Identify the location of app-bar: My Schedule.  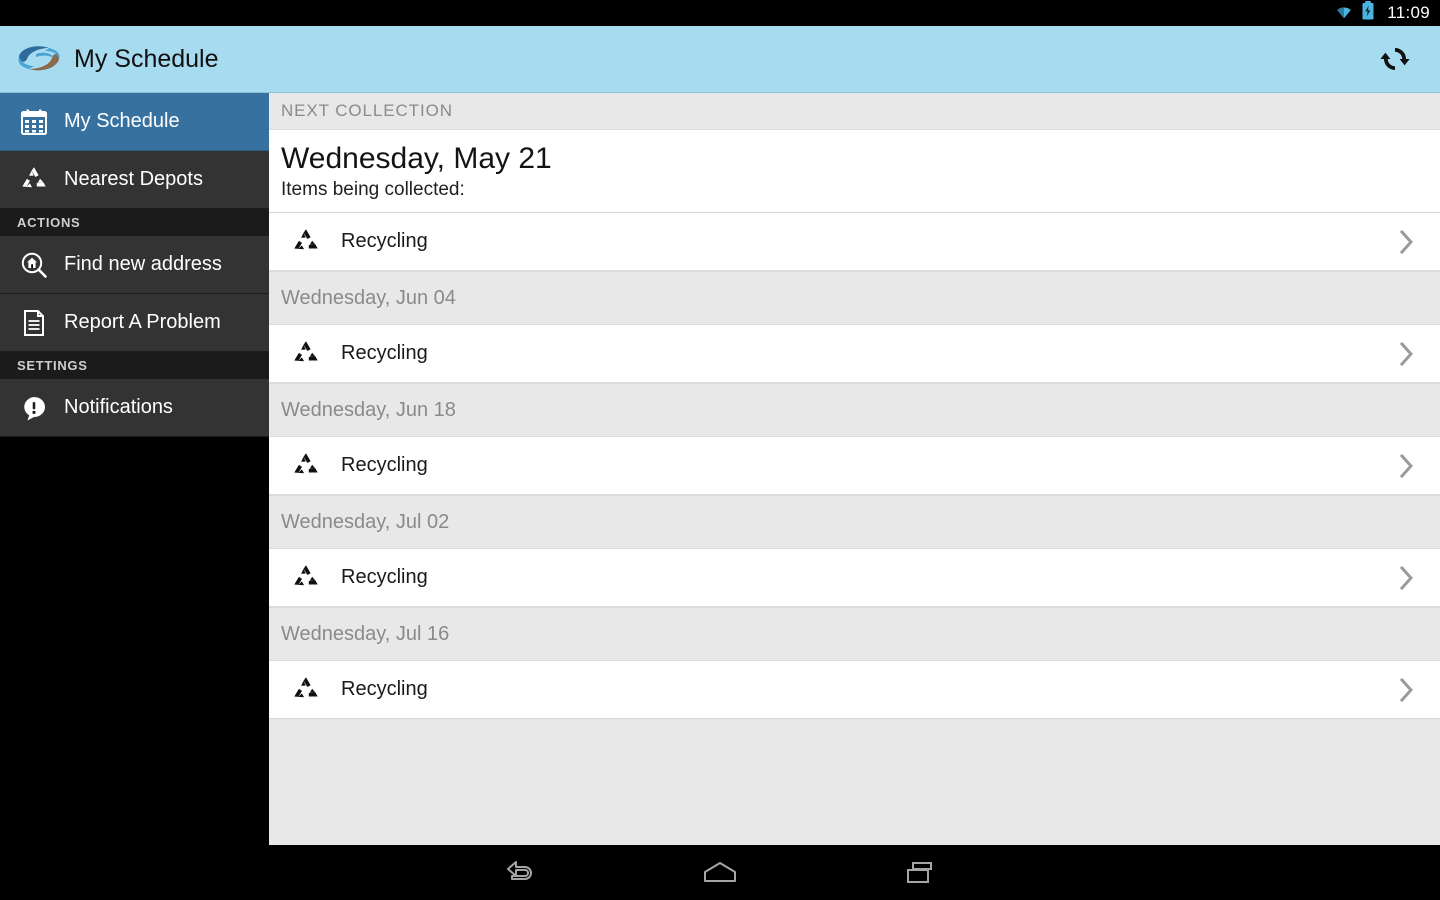
(720, 59).